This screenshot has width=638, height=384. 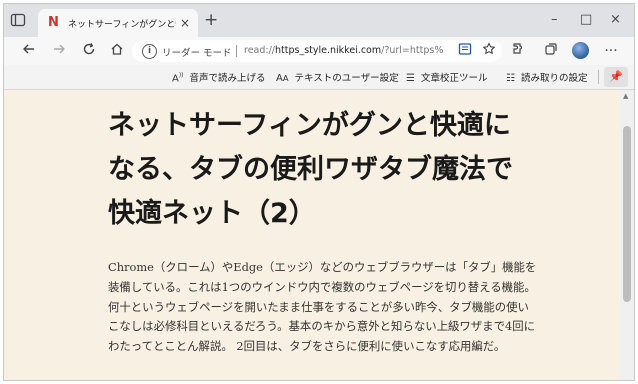 I want to click on grammar-tools-button: ☰ 文章校正ツール, so click(x=446, y=77).